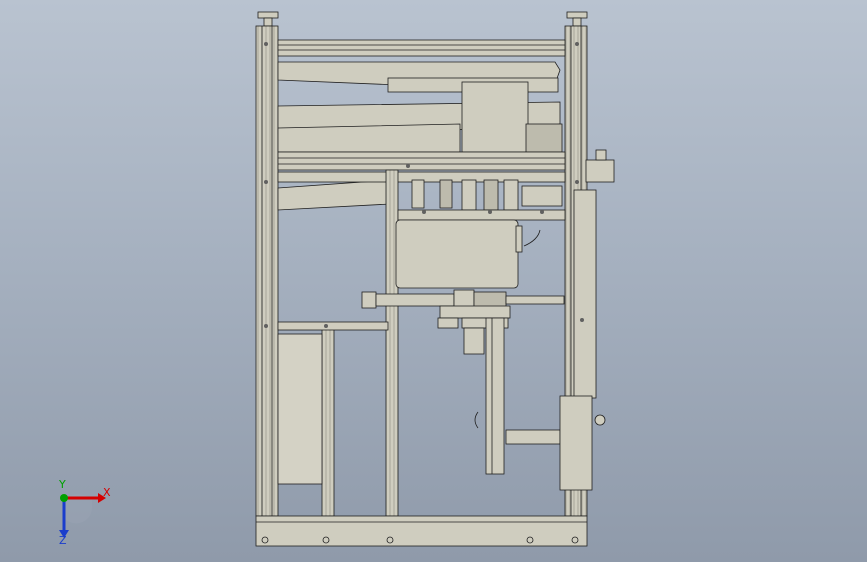 The height and width of the screenshot is (562, 867). I want to click on hopper-box, so click(468, 254).